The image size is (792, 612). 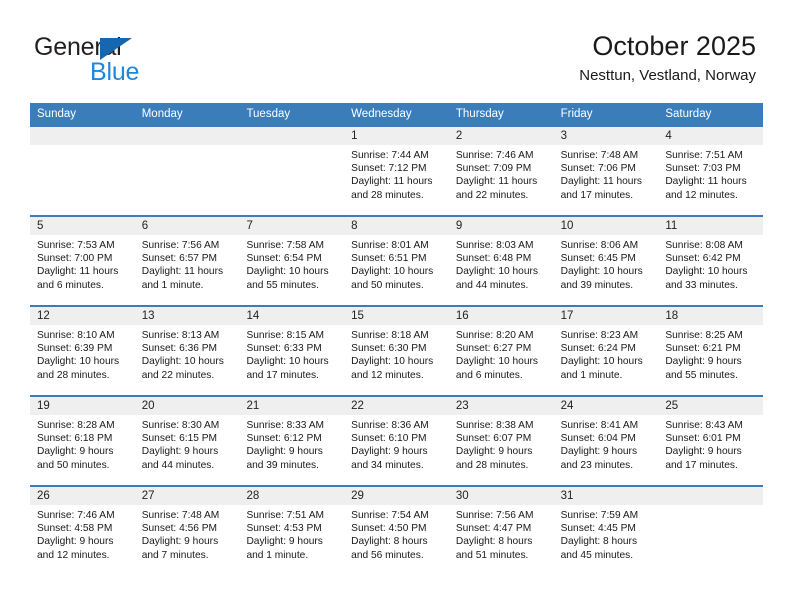 What do you see at coordinates (599, 155) in the screenshot?
I see `sunrise-text: Sunrise: 7:48 AM` at bounding box center [599, 155].